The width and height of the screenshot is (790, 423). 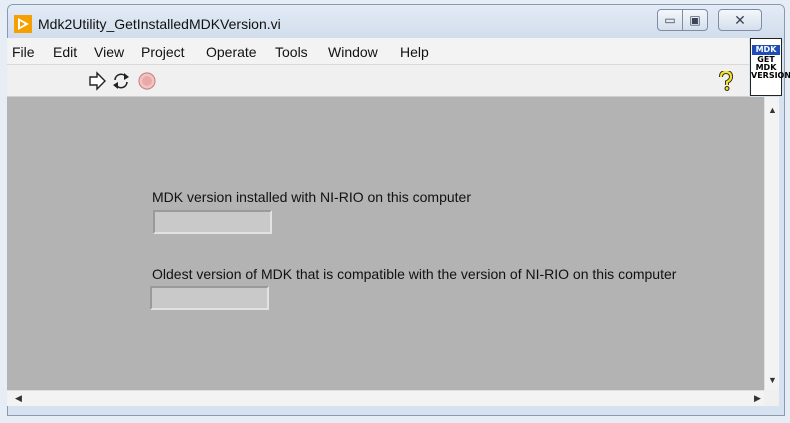 What do you see at coordinates (771, 243) in the screenshot?
I see `vertical-scrollbar: ▲ ▼` at bounding box center [771, 243].